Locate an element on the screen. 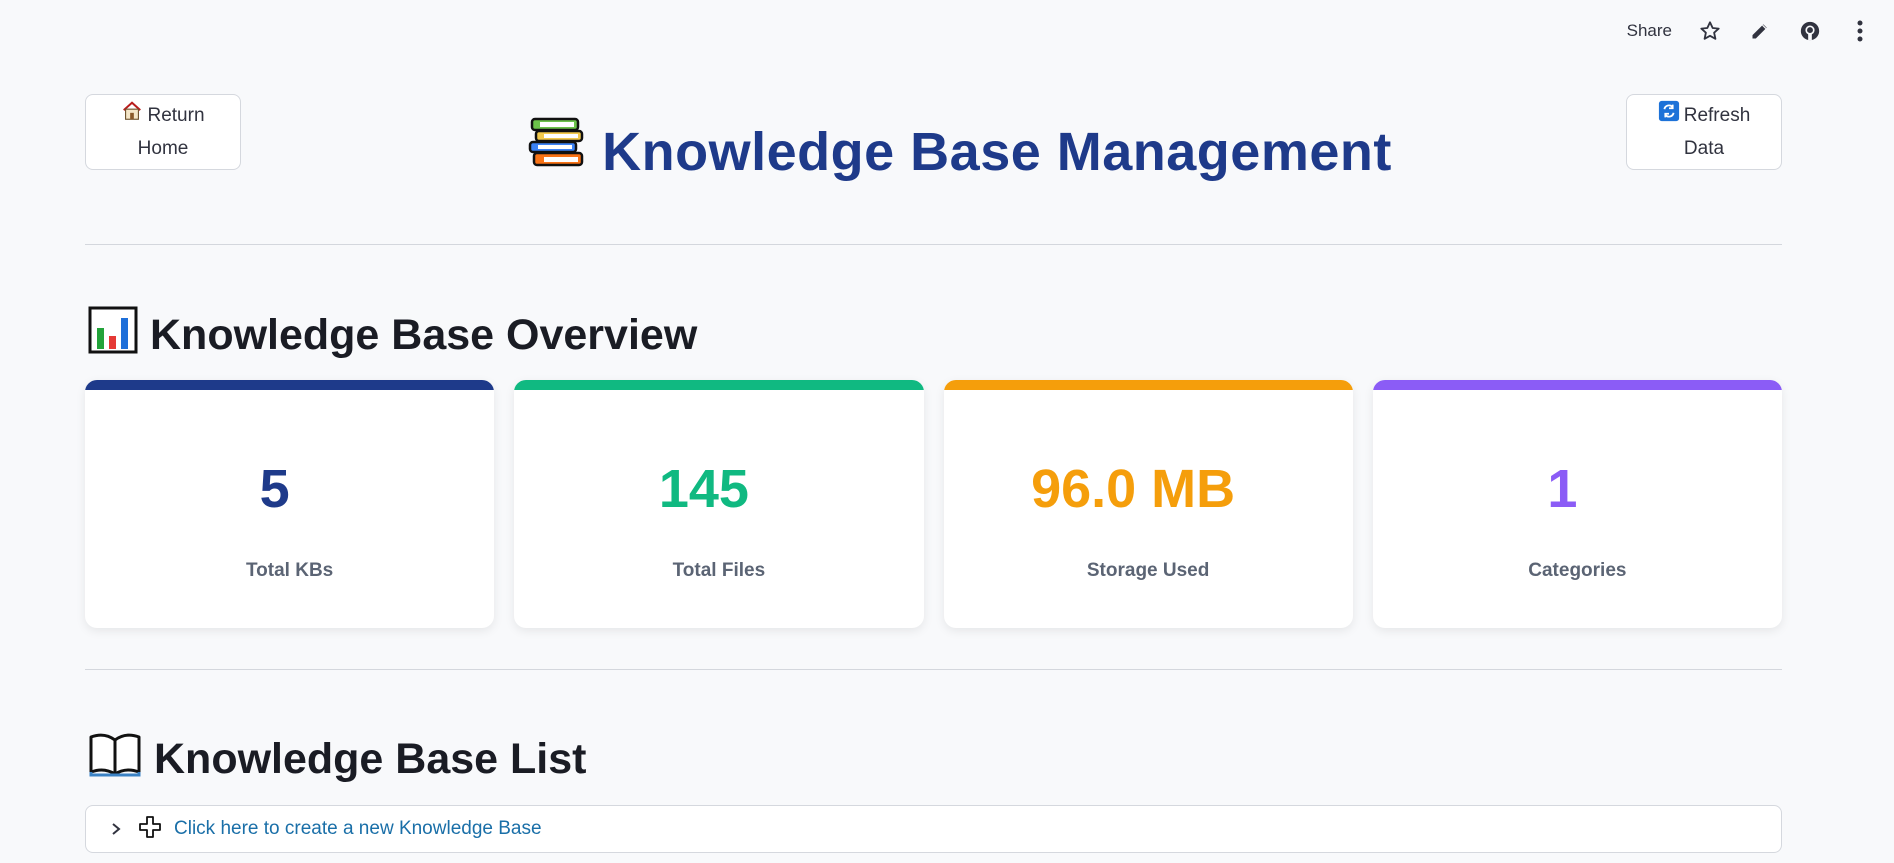 The image size is (1894, 863). open-book-icon is located at coordinates (115, 759).